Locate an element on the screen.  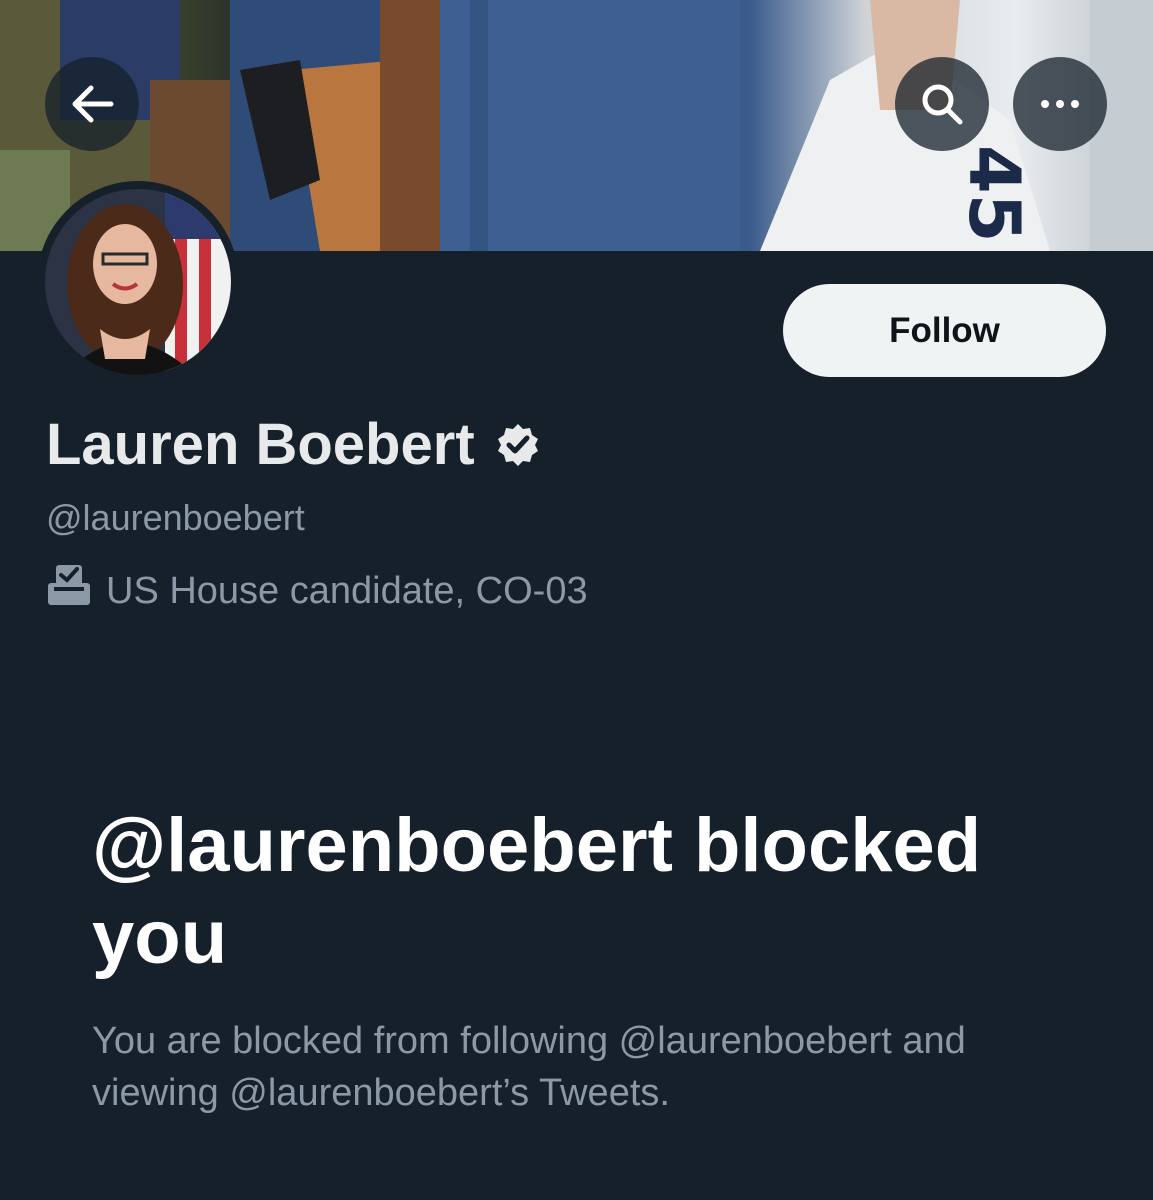
avatar-photo is located at coordinates (138, 282).